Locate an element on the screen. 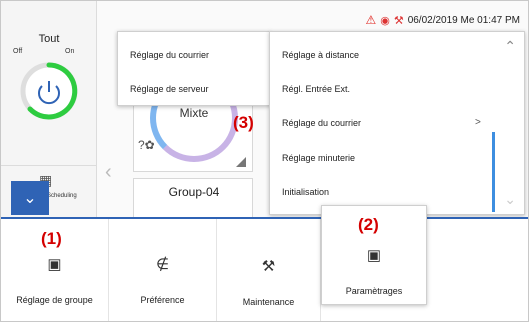 This screenshot has height=322, width=529. status-bar: ⚠ ◉ ⚒ 06/02/2019 Me 01:47 PM is located at coordinates (442, 20).